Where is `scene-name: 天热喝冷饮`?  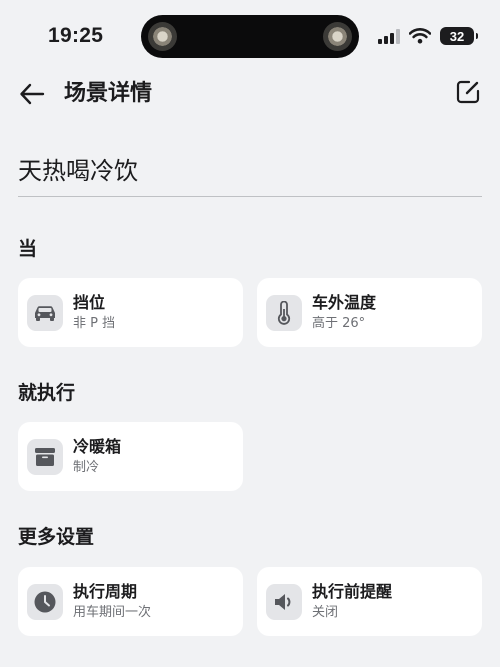
scene-name: 天热喝冷饮 is located at coordinates (78, 171).